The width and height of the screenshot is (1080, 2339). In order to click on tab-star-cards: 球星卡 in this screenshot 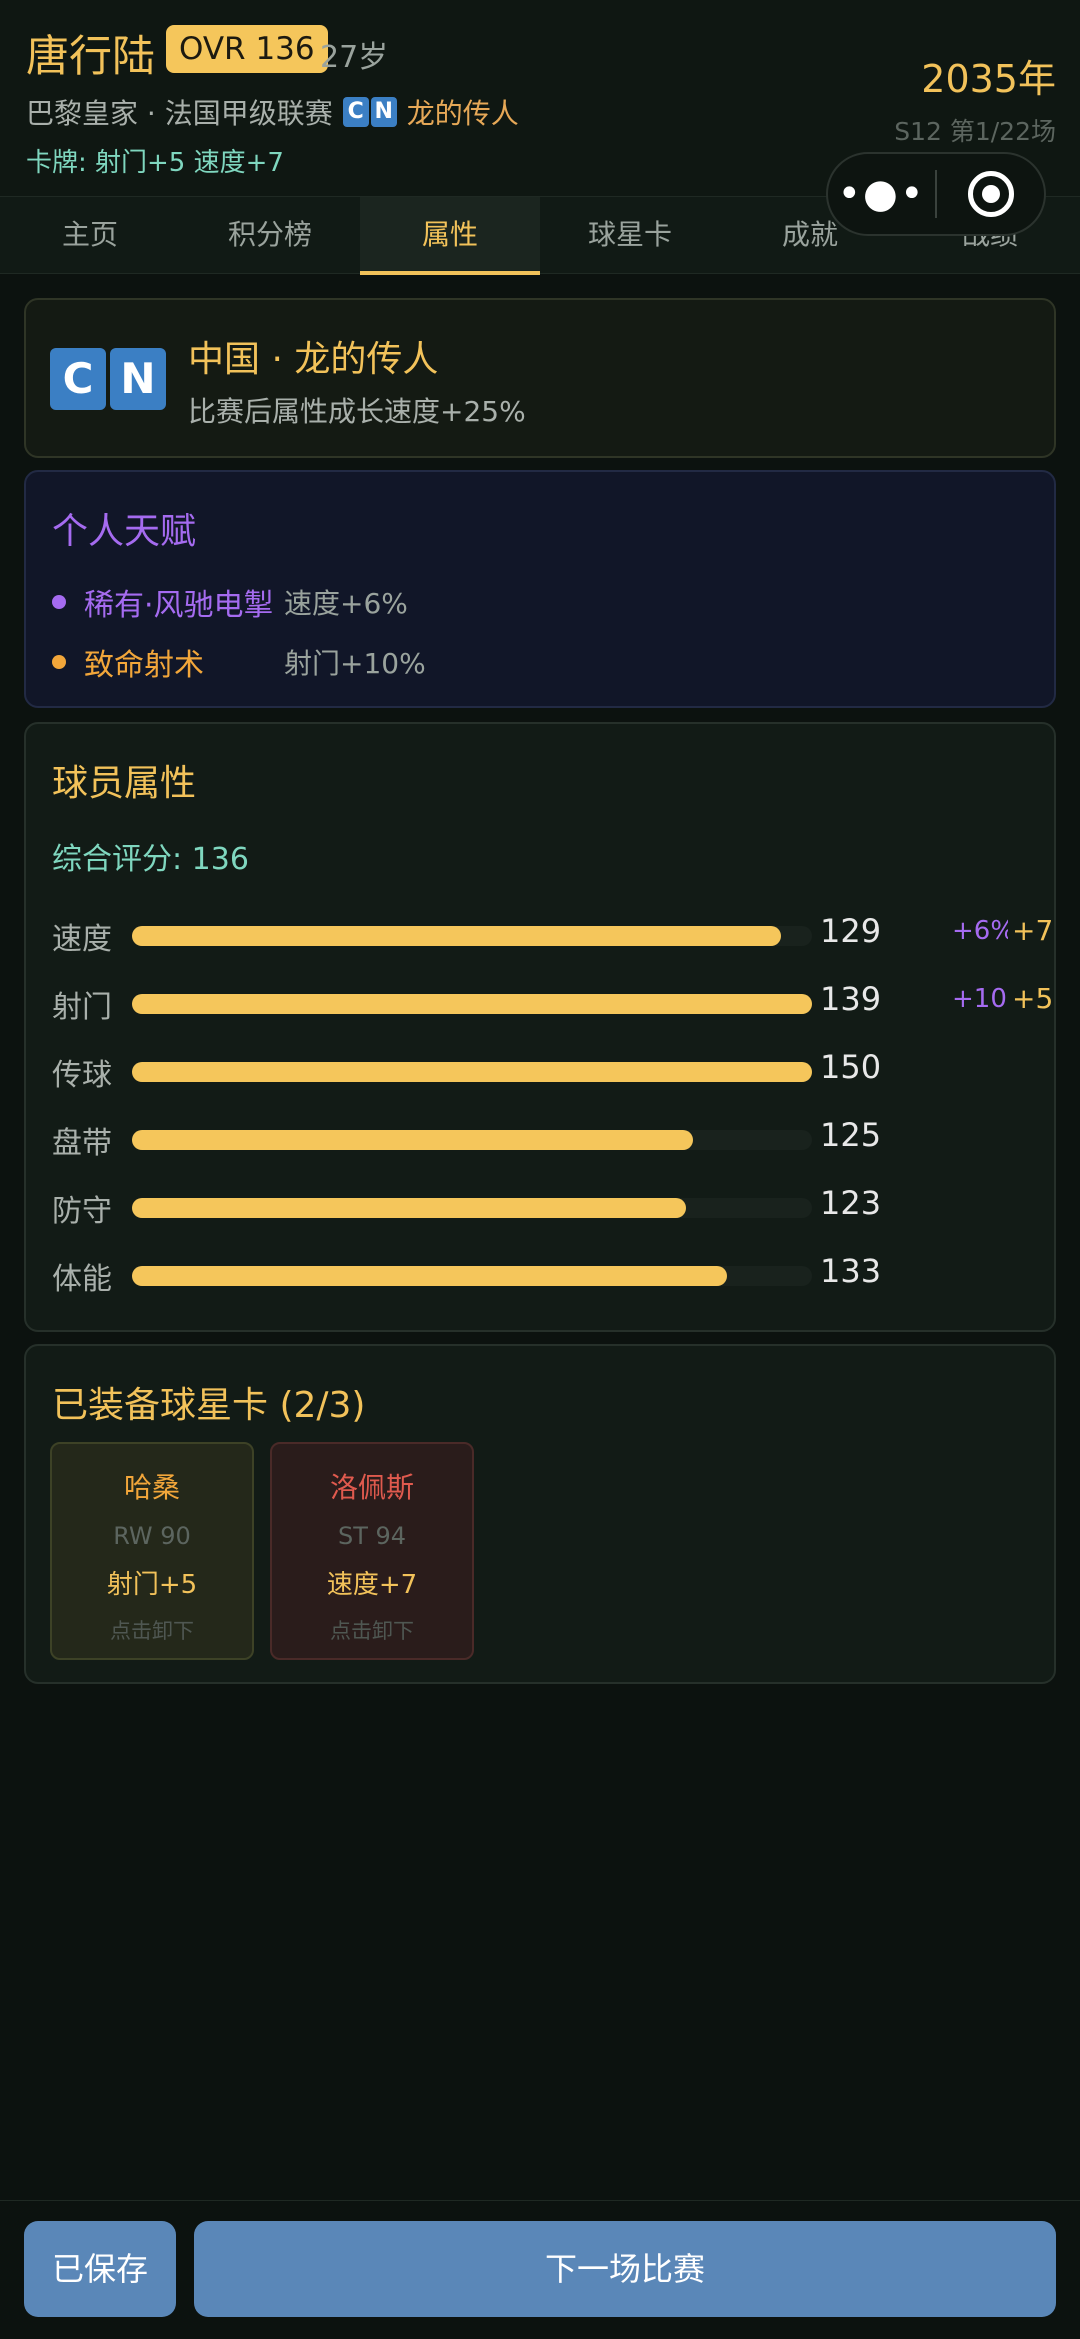, I will do `click(630, 236)`.